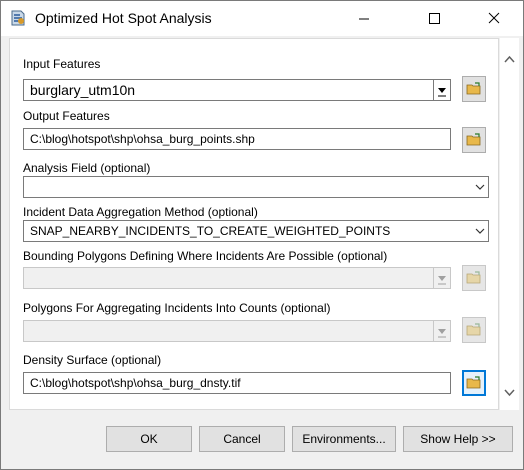 This screenshot has height=470, width=524. I want to click on input-features-combobox: burglary_utm10n, so click(237, 90).